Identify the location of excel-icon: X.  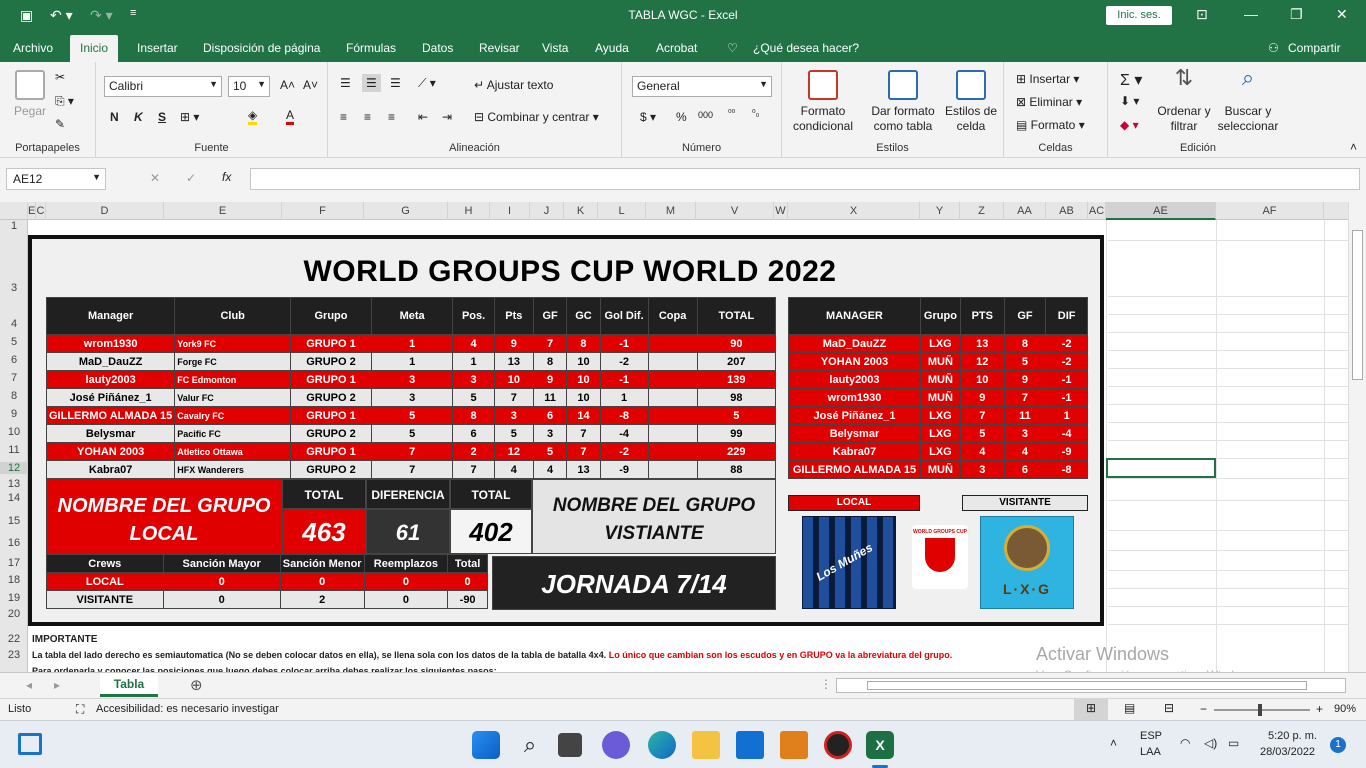
(880, 745).